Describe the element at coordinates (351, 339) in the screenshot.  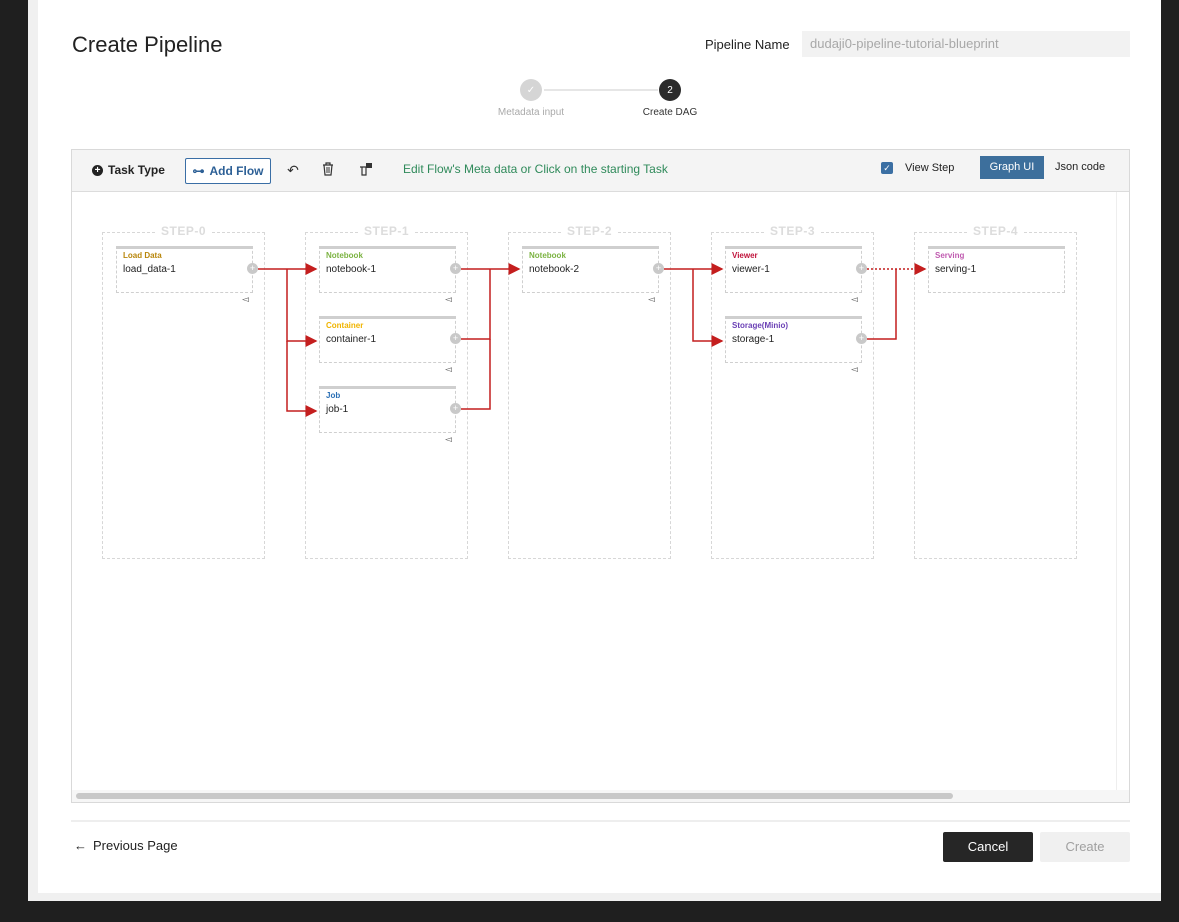
I see `node-name-label: container-1` at that location.